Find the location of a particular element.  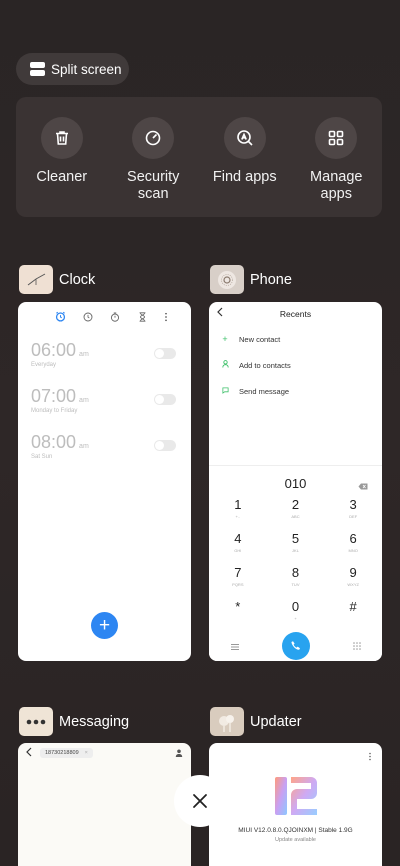

grid-icon is located at coordinates (336, 138).